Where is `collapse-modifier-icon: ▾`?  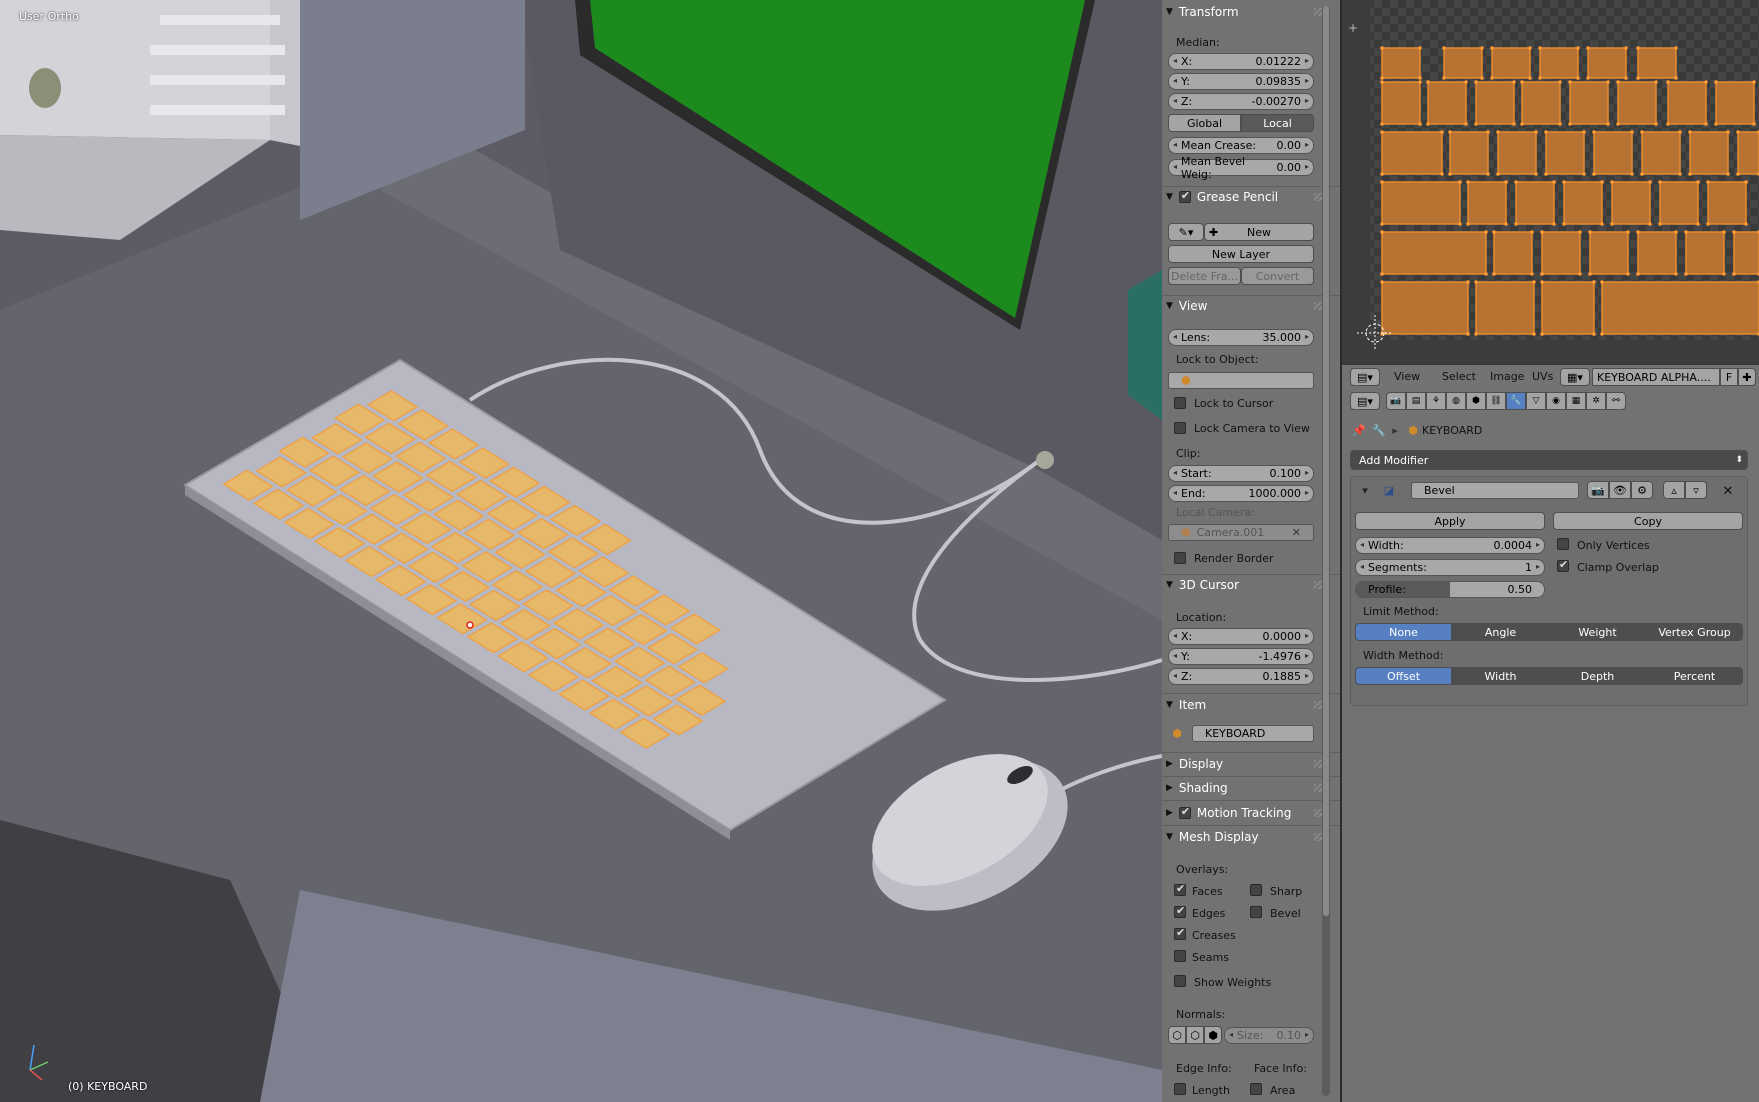 collapse-modifier-icon: ▾ is located at coordinates (1365, 490).